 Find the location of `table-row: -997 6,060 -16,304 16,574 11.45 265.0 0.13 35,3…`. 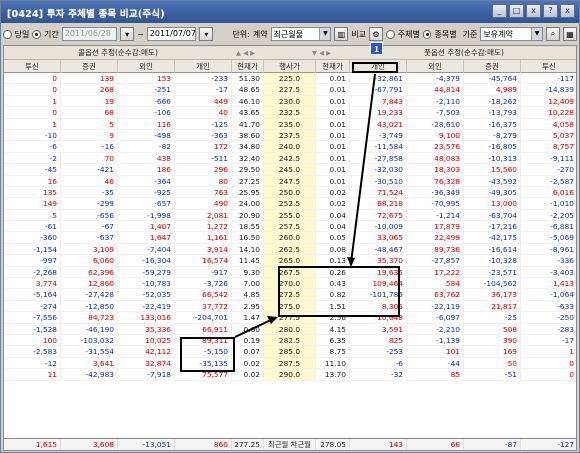

table-row: -997 6,060 -16,304 16,574 11.45 265.0 0.13 35,3… is located at coordinates (290, 261).